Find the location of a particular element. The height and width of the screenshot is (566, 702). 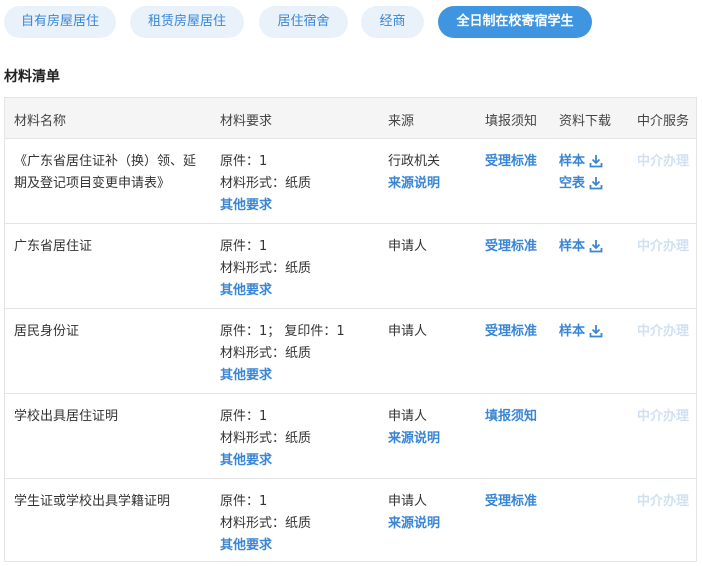

material-name: 学校出具居住证明 is located at coordinates (66, 416).